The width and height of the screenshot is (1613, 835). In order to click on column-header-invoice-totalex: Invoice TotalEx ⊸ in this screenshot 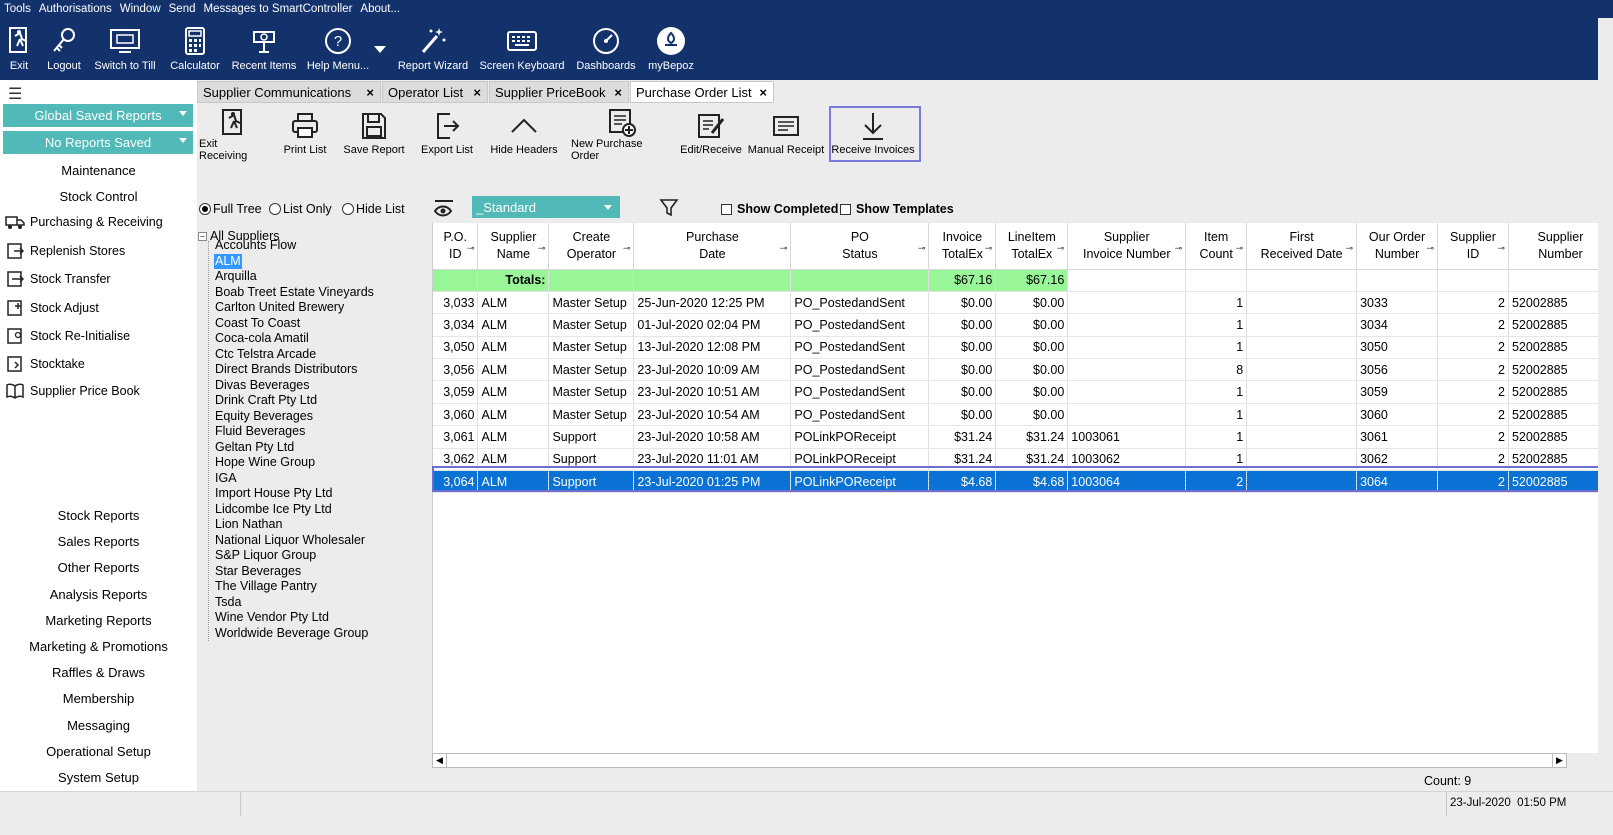, I will do `click(962, 246)`.